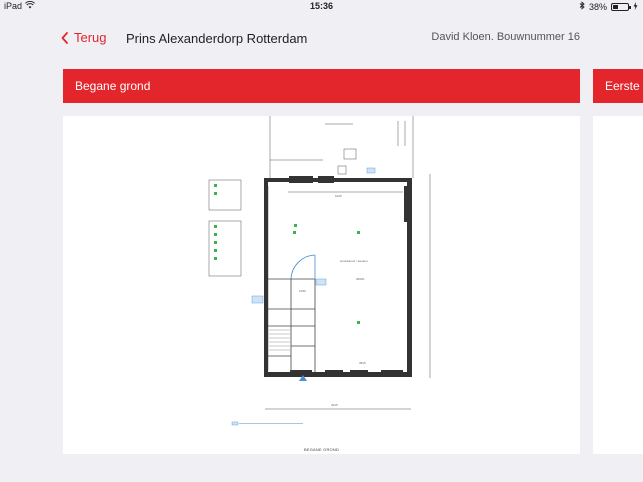 The height and width of the screenshot is (482, 643). Describe the element at coordinates (338, 196) in the screenshot. I see `svg-text: 6125` at that location.